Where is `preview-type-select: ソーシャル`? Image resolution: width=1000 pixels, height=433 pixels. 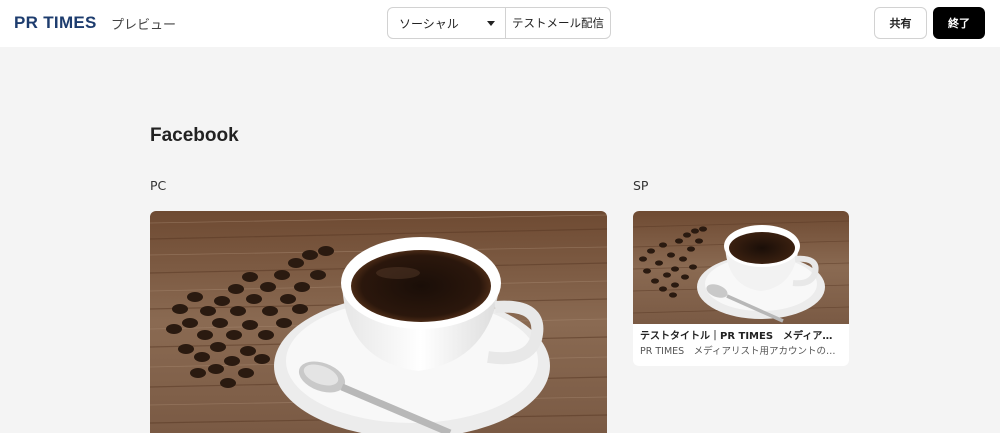 preview-type-select: ソーシャル is located at coordinates (447, 23).